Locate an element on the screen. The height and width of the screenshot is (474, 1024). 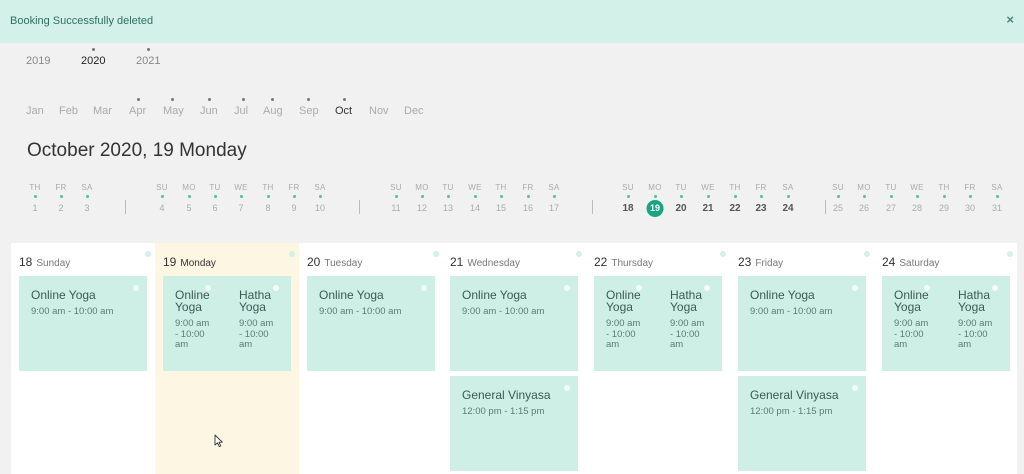
day-10: 10 is located at coordinates (320, 208).